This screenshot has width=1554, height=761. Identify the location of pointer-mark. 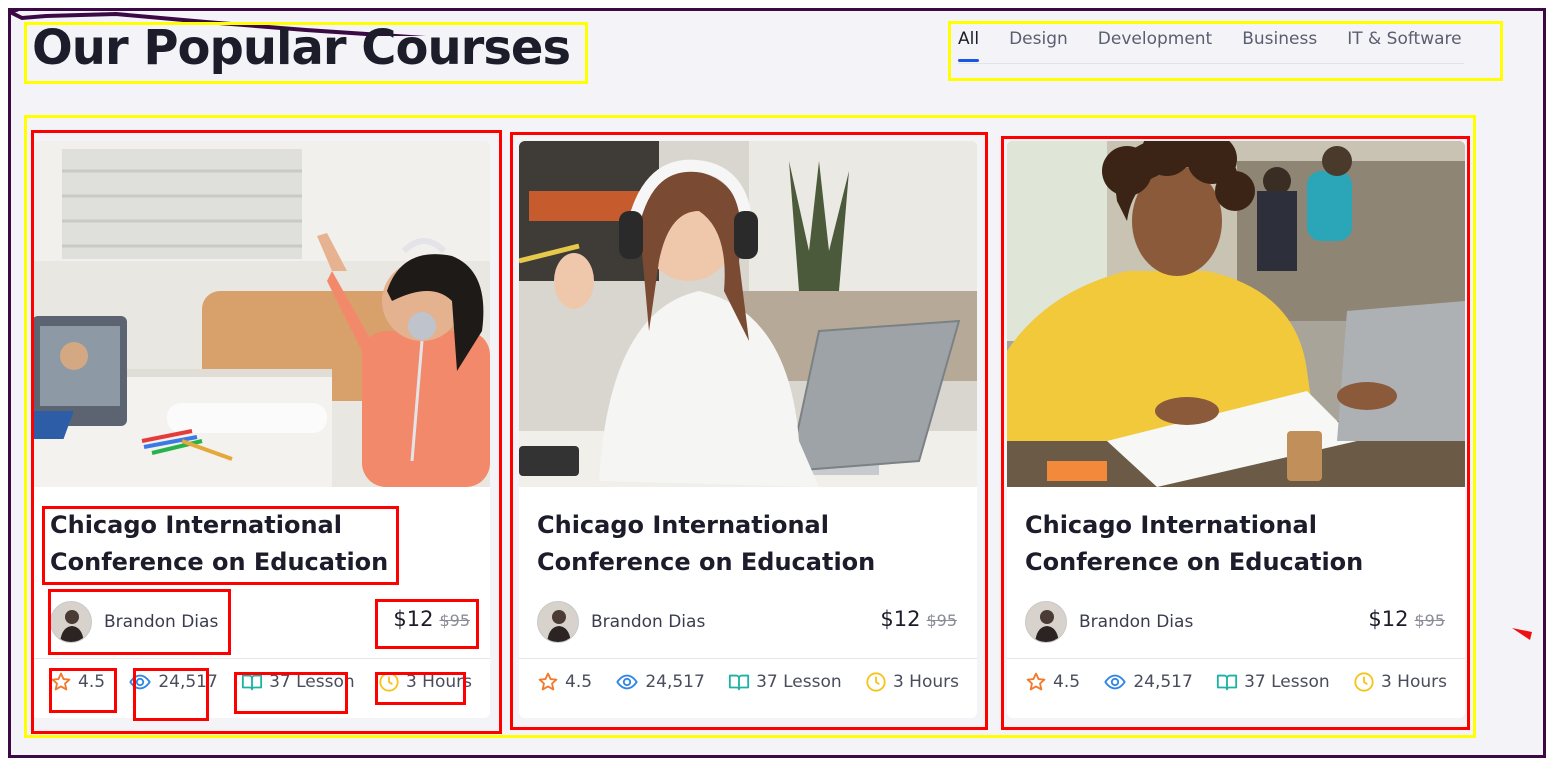
(1522, 634).